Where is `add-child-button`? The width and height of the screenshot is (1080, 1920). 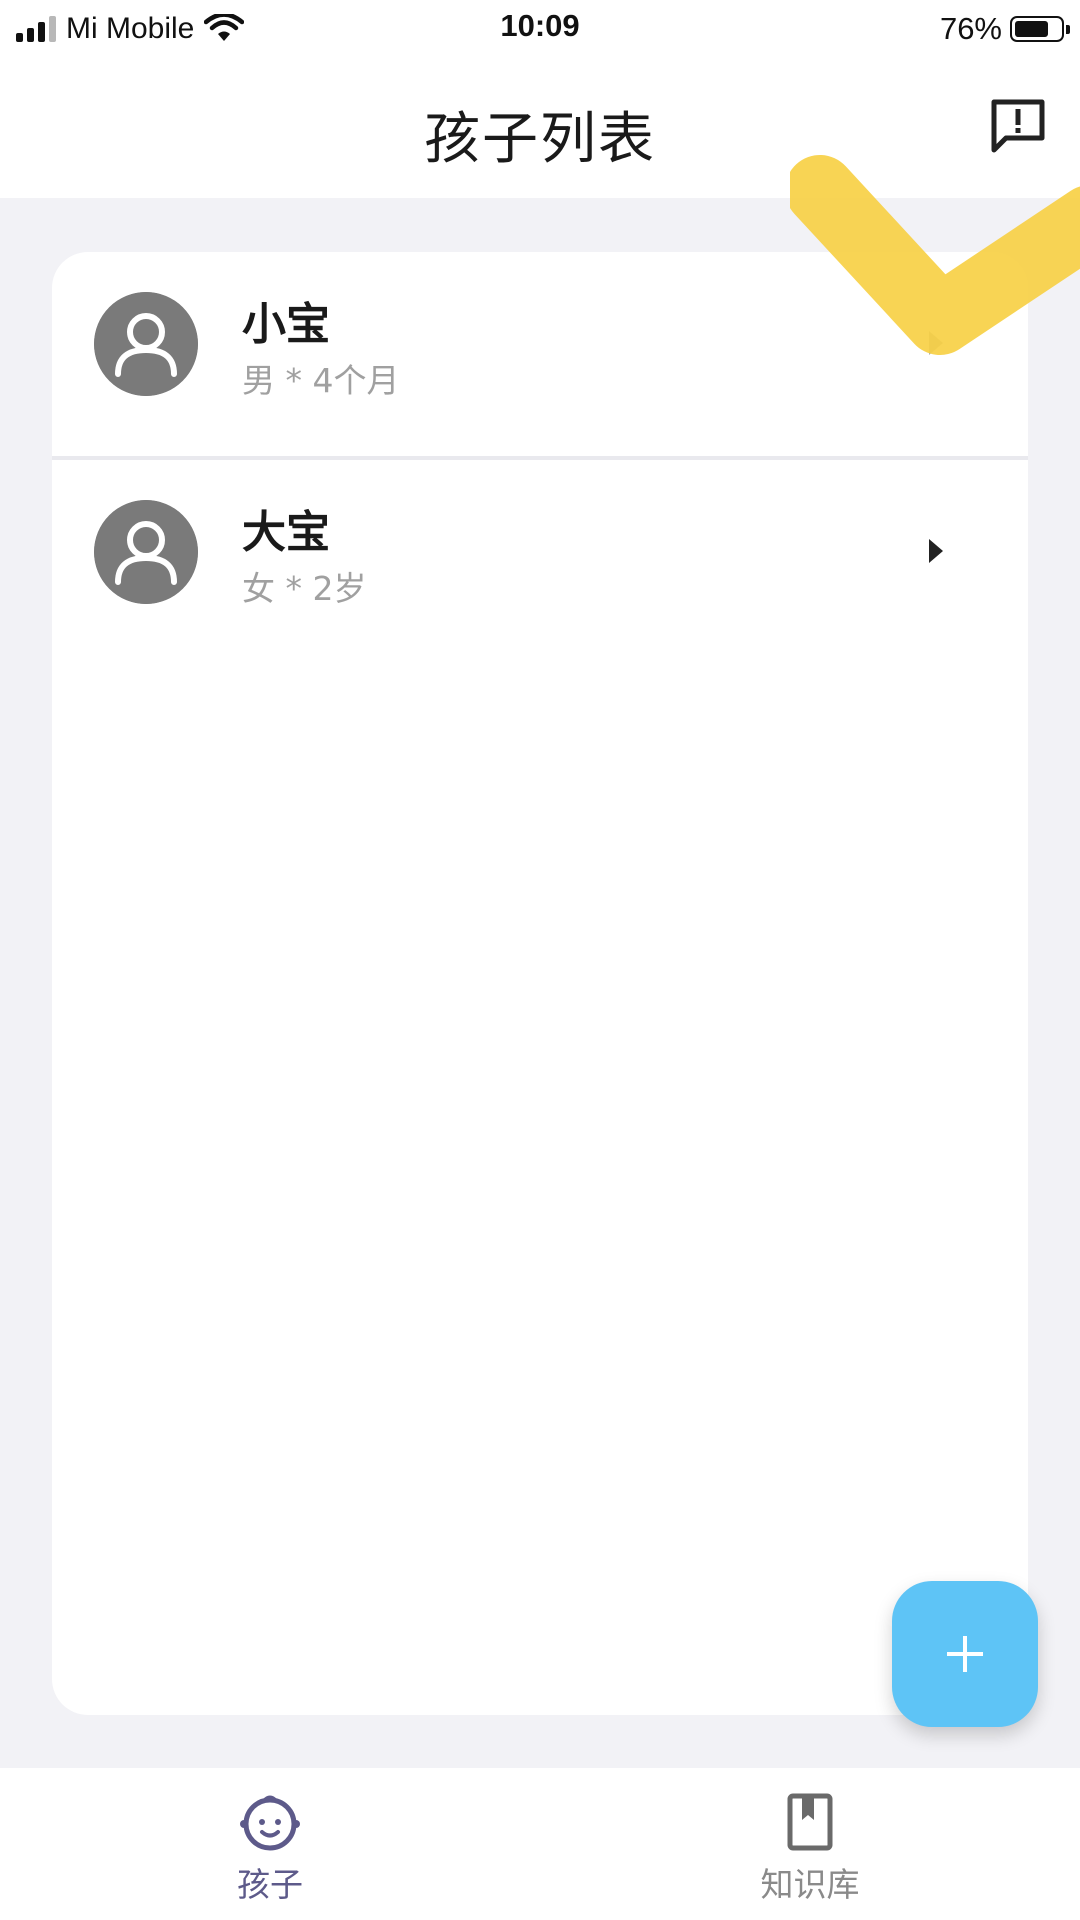
add-child-button is located at coordinates (965, 1654).